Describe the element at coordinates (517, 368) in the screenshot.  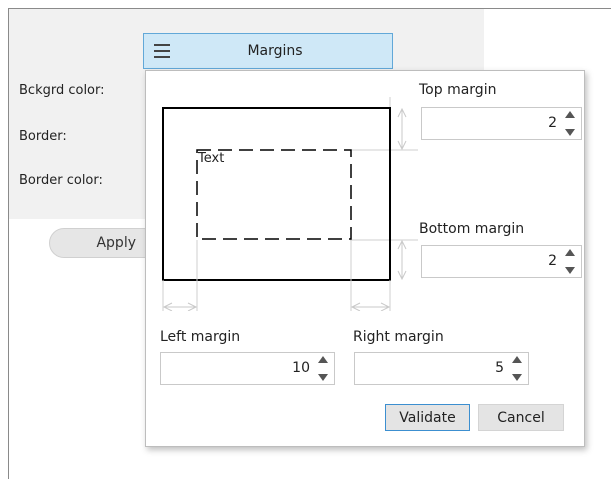
I see `right-margin-spinner` at that location.